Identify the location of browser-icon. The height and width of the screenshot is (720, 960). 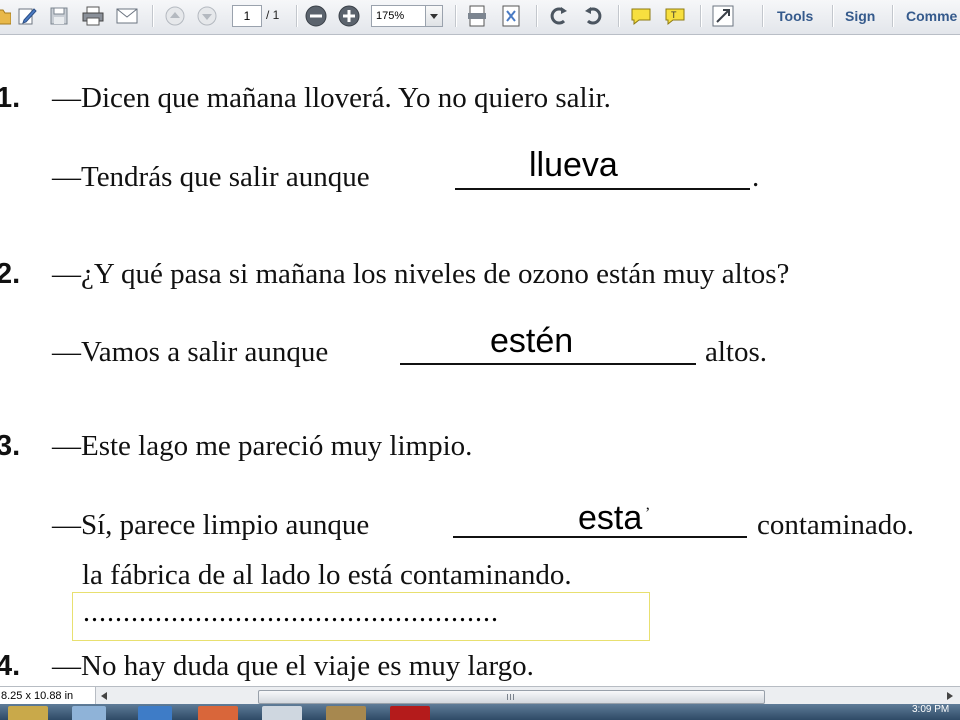
(155, 713).